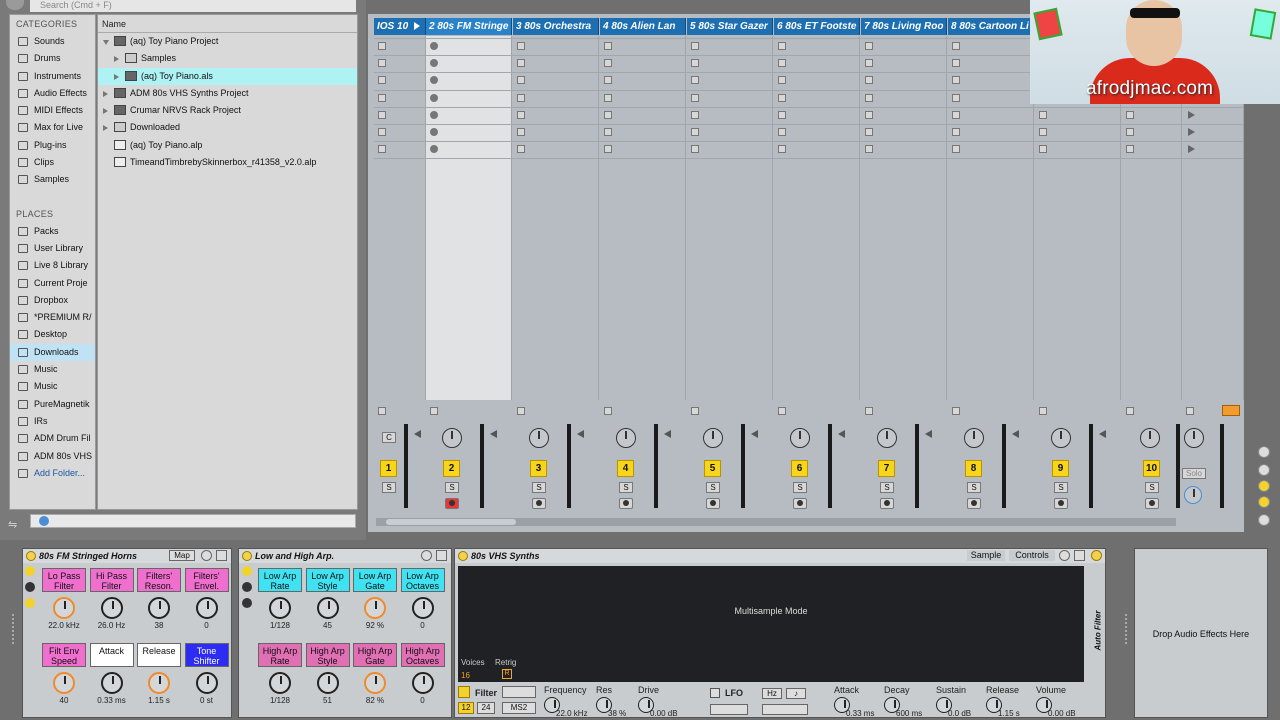  I want to click on scene-launch-icon, so click(1191, 132).